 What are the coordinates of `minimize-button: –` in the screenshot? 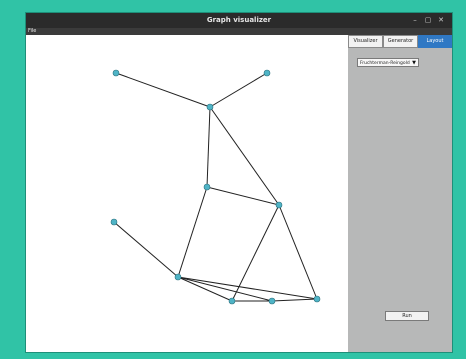 It's located at (415, 20).